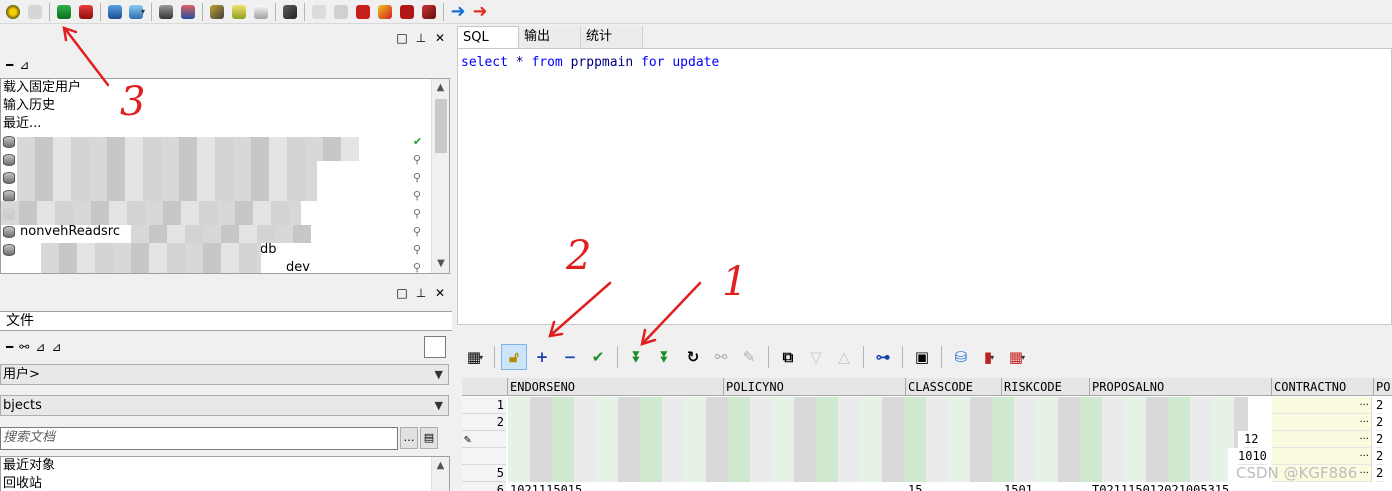 The height and width of the screenshot is (491, 1392). Describe the element at coordinates (133, 102) in the screenshot. I see `annotation-label: 3` at that location.